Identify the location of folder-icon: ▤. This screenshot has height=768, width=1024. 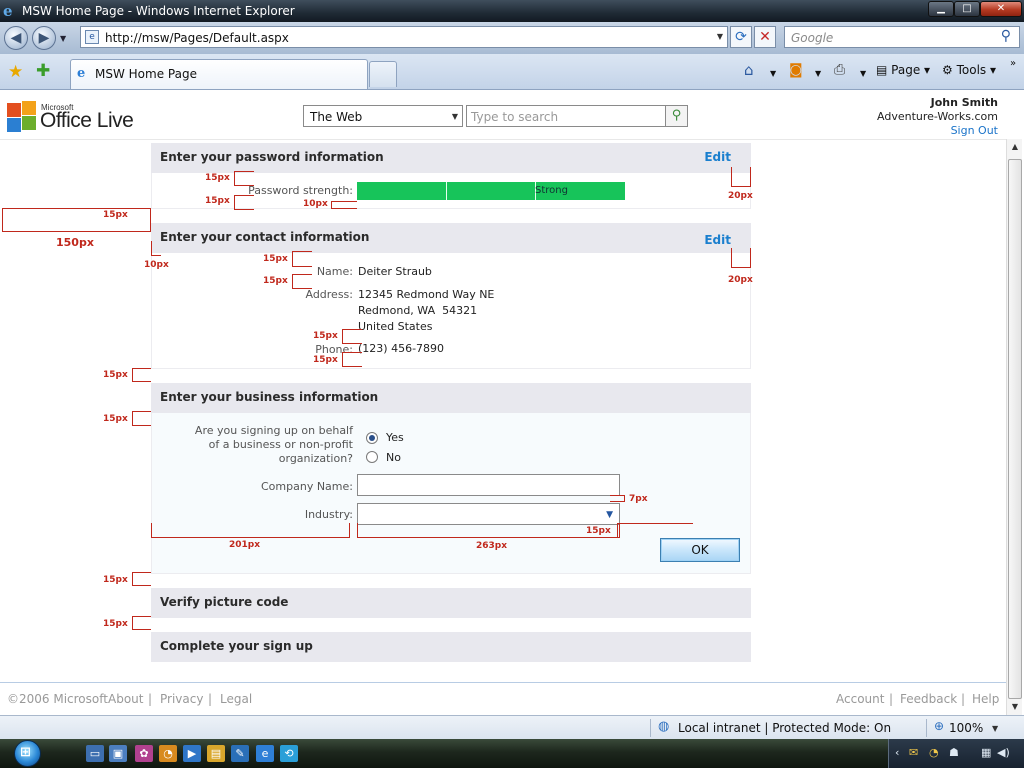
(216, 753).